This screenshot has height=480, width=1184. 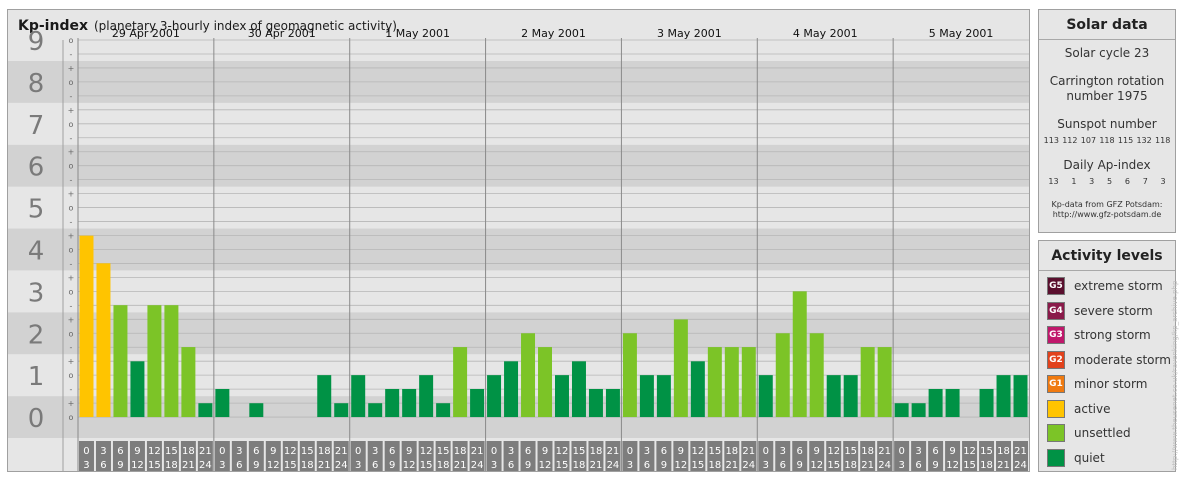 I want to click on level-label: moderate storm, so click(x=1122, y=359).